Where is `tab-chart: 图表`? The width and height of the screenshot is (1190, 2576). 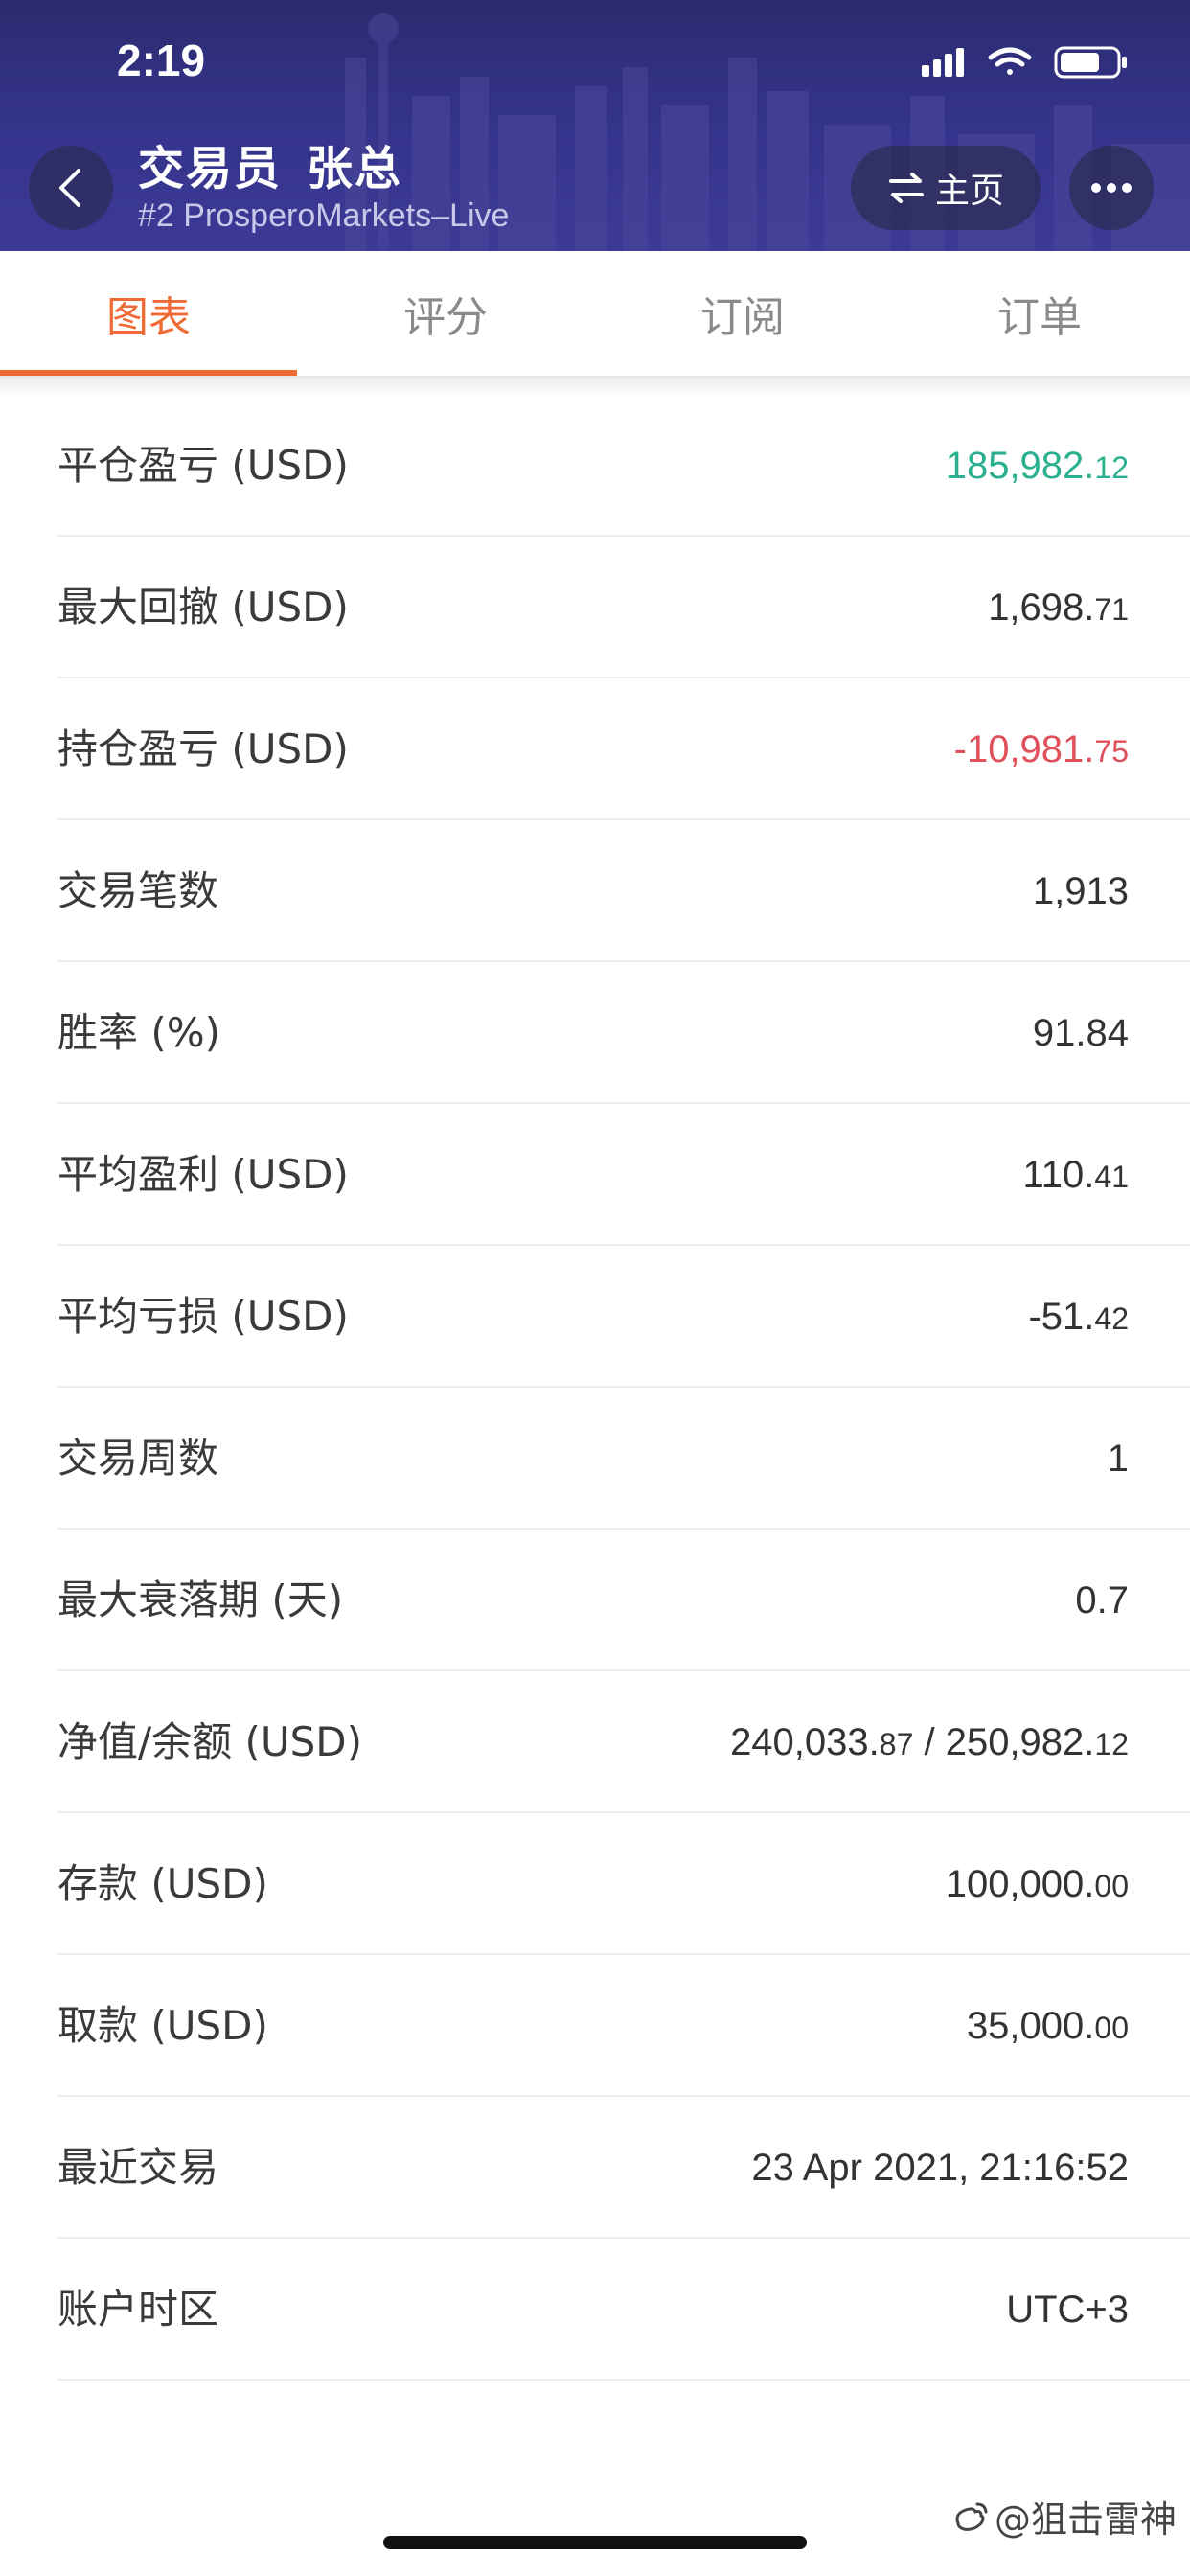 tab-chart: 图表 is located at coordinates (148, 313).